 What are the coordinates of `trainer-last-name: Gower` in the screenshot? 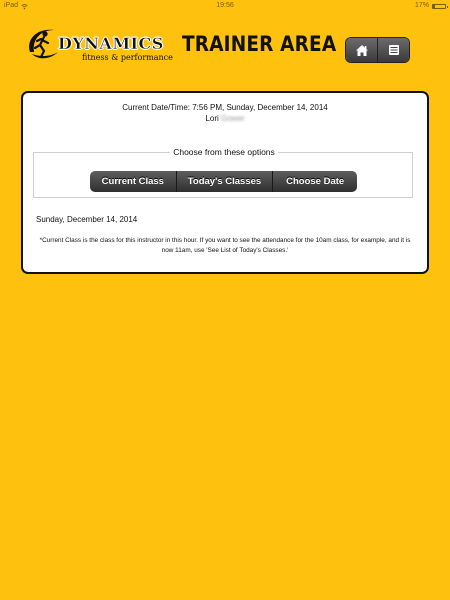 It's located at (233, 118).